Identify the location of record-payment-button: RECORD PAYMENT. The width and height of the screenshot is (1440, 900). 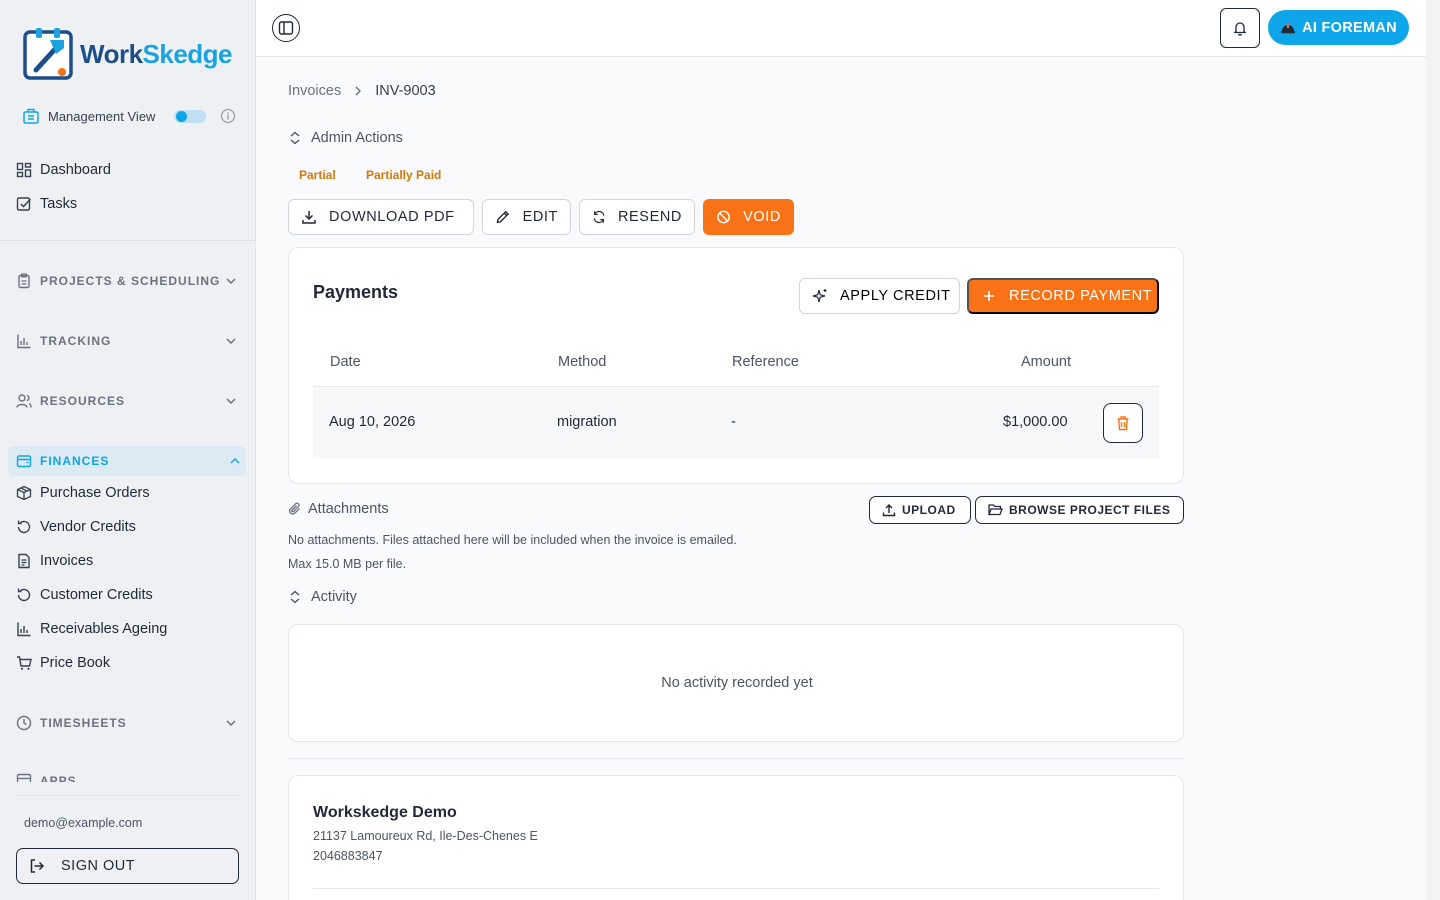
(1063, 296).